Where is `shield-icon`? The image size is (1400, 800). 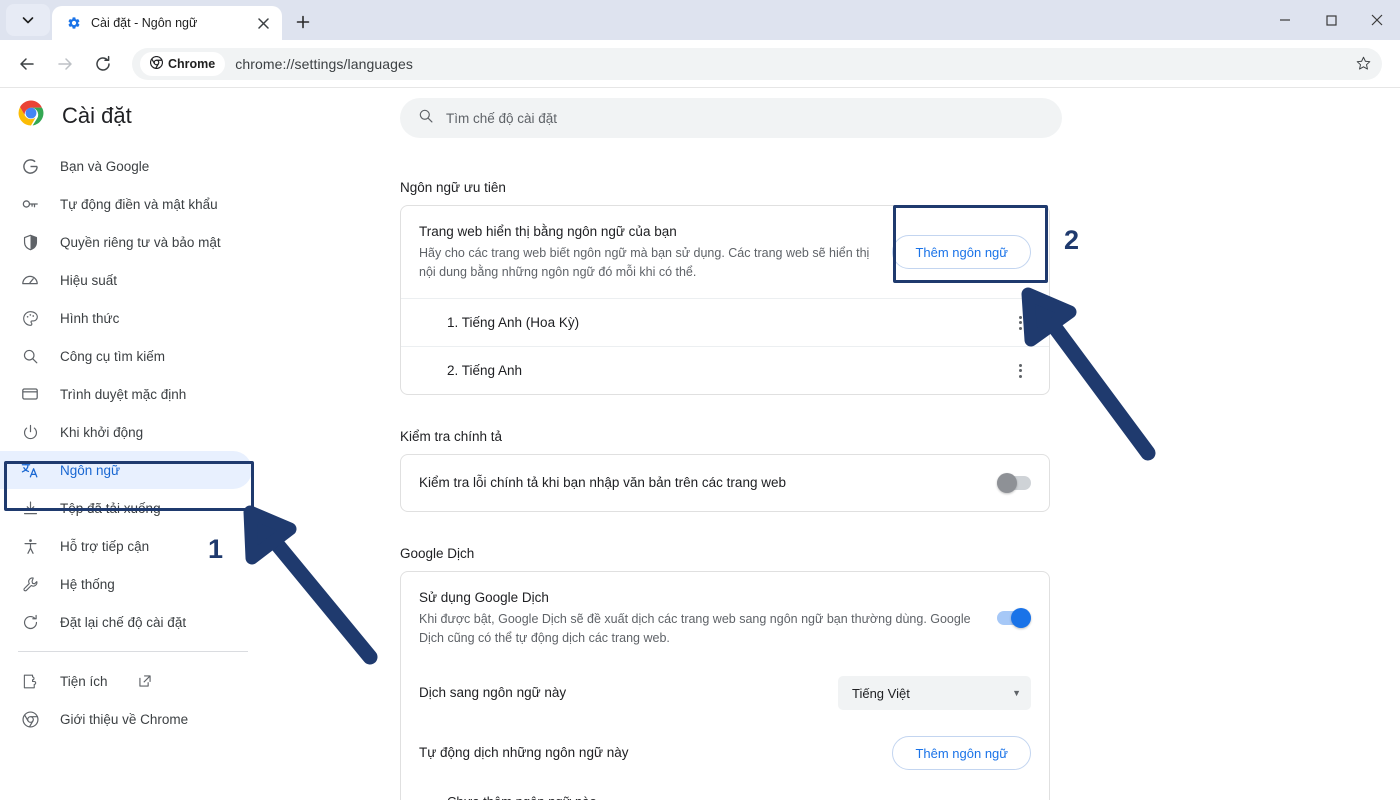
shield-icon is located at coordinates (30, 242).